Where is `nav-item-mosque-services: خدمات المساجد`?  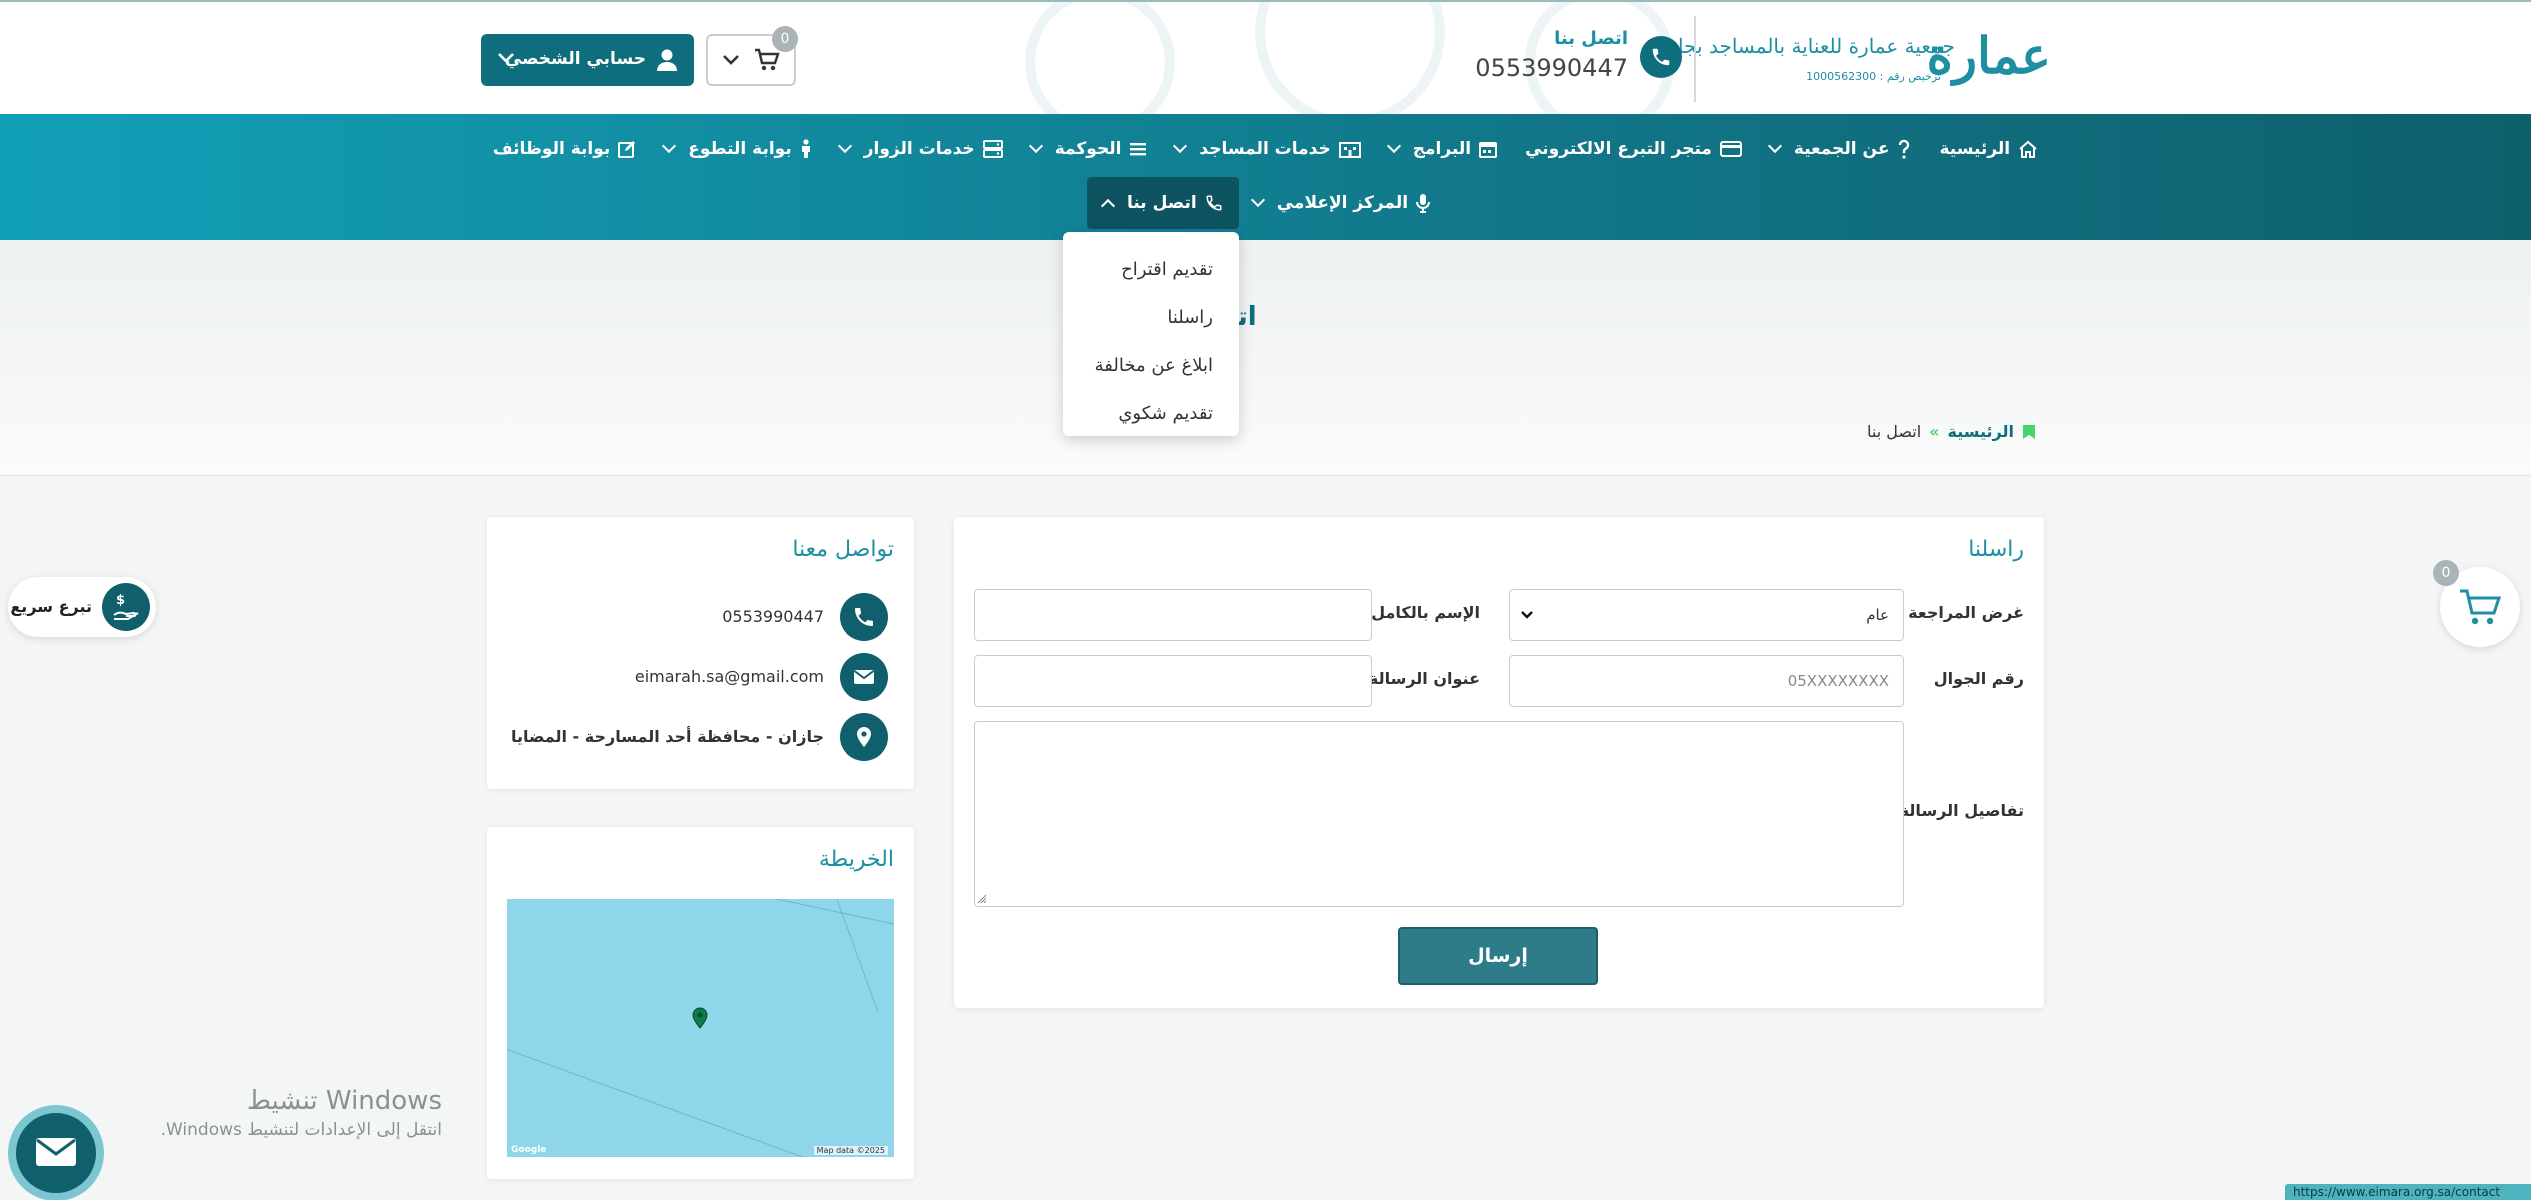
nav-item-mosque-services: خدمات المساجد is located at coordinates (1267, 149).